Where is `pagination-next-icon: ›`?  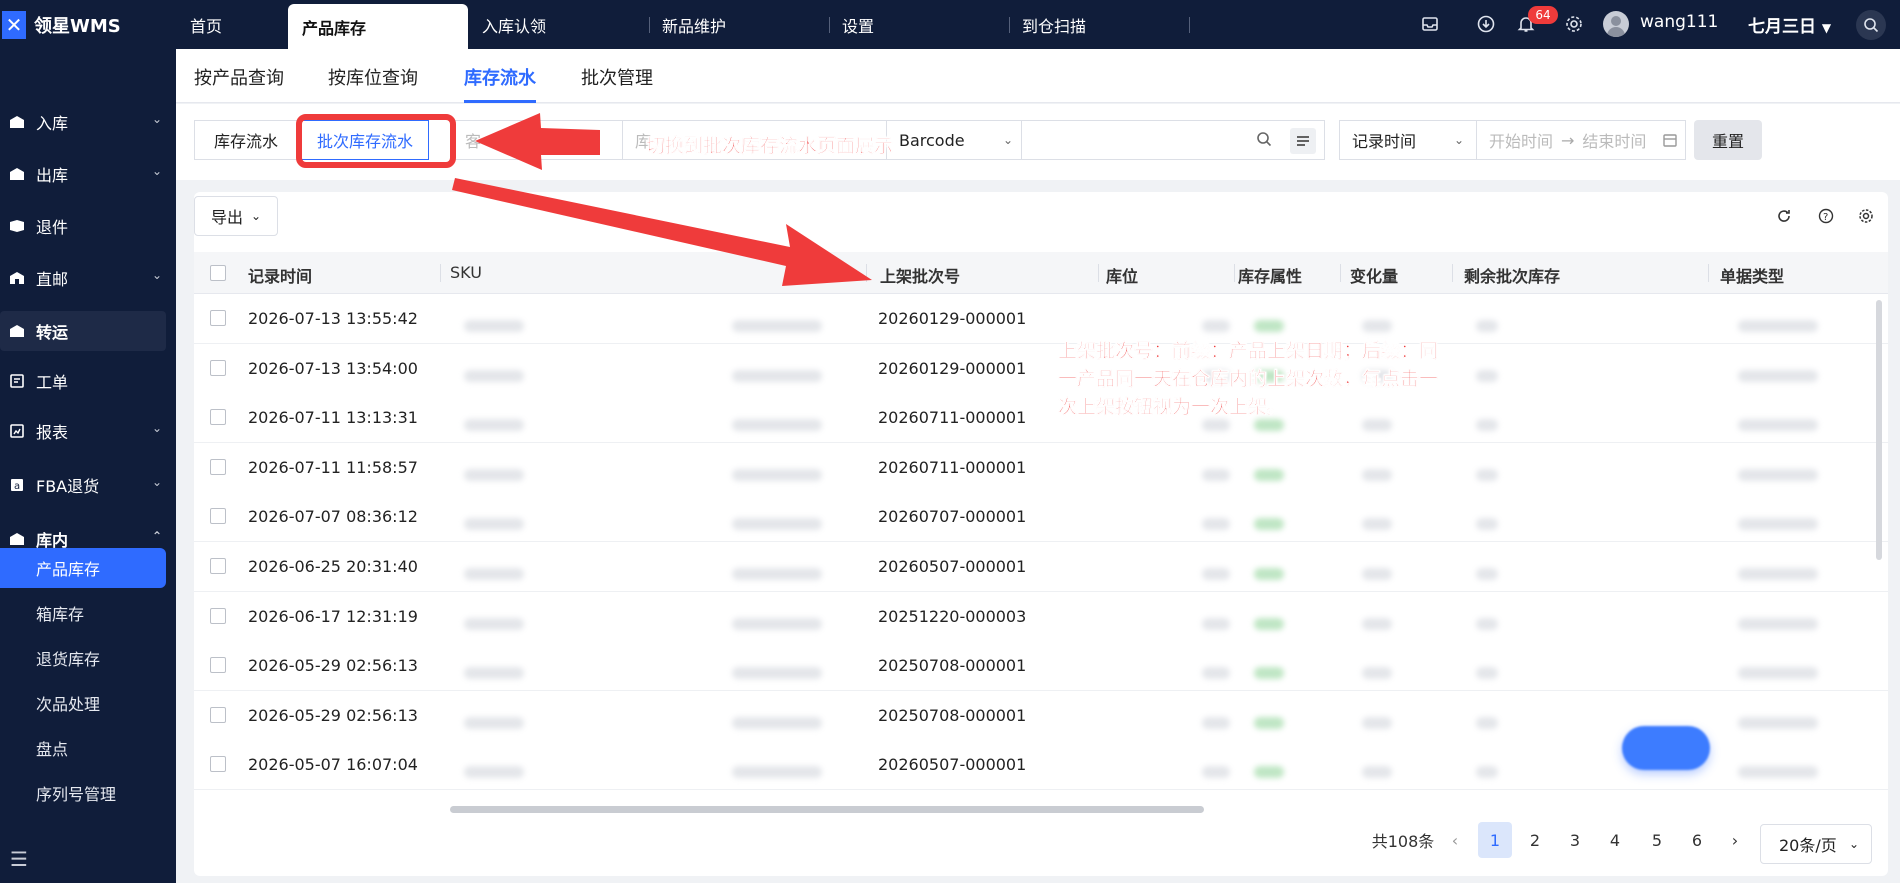 pagination-next-icon: › is located at coordinates (1735, 840).